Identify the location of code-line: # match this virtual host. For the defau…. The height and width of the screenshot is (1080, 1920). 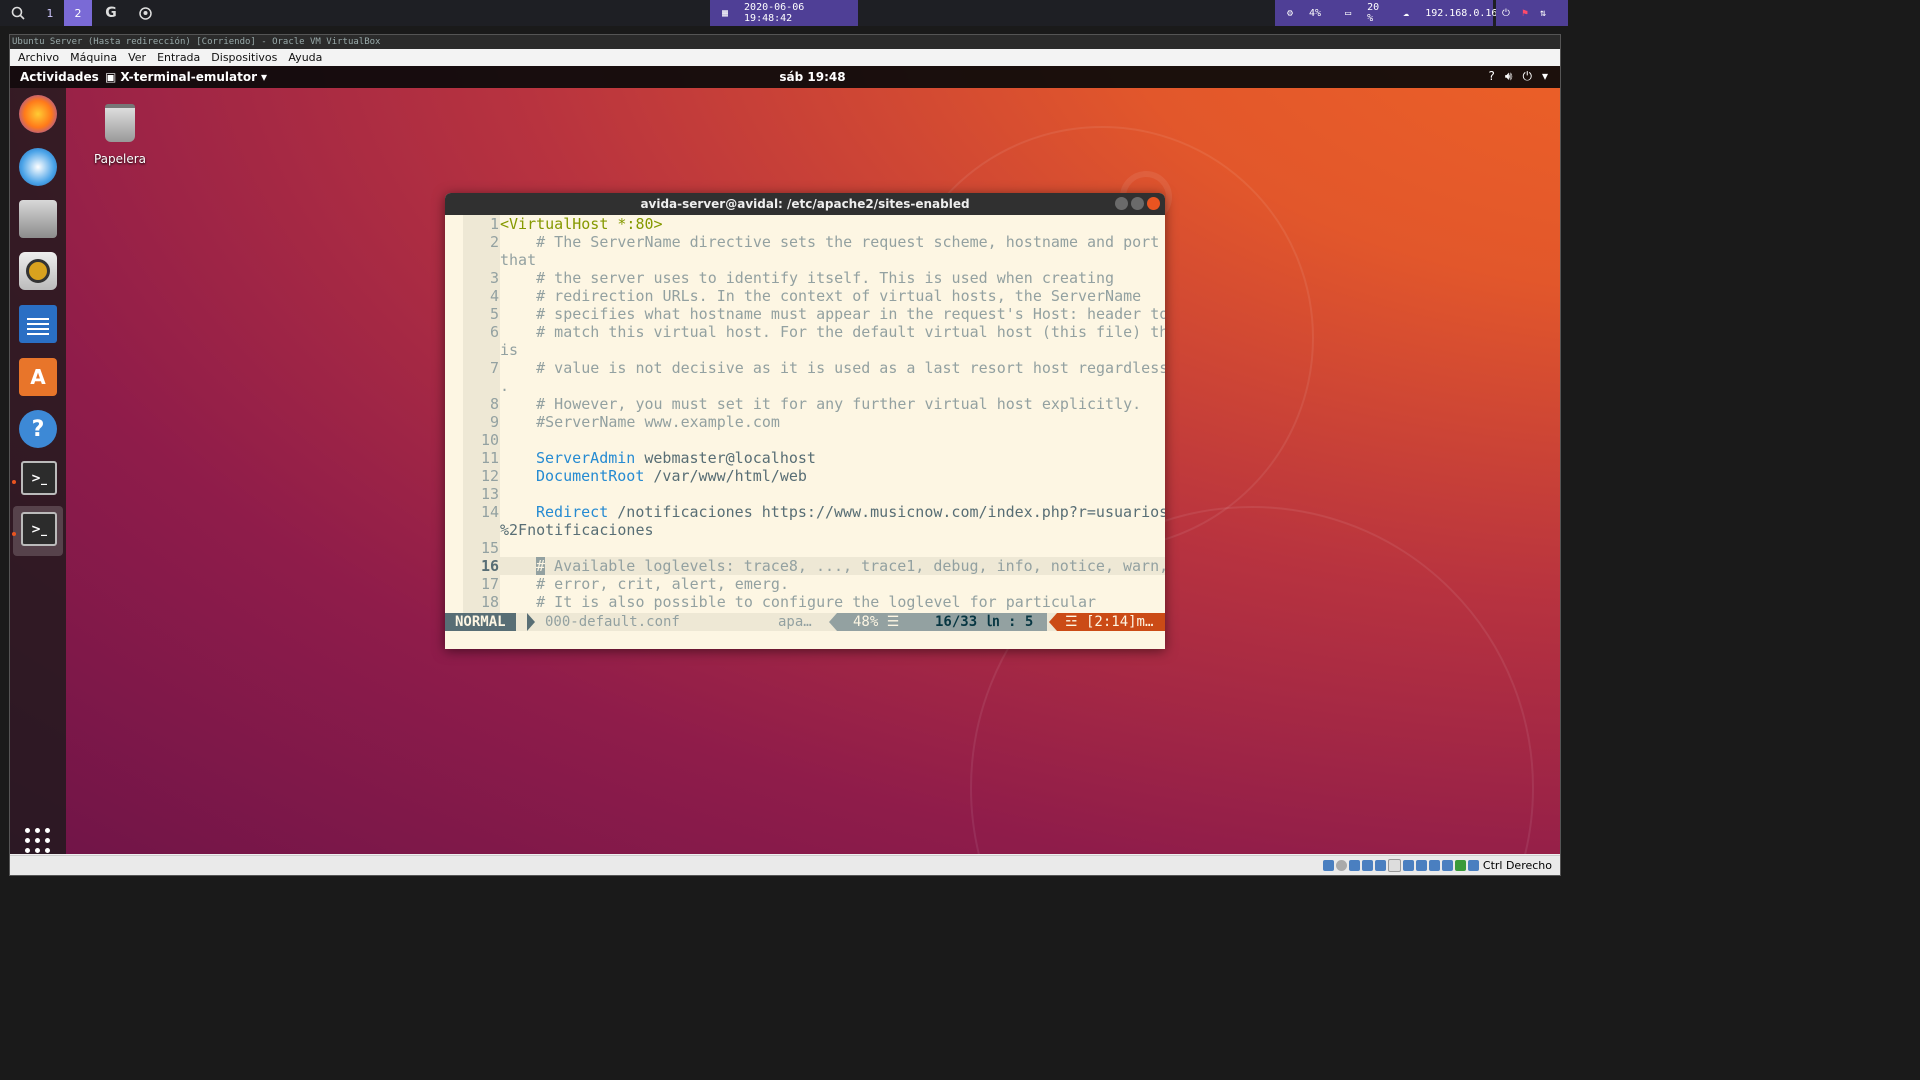
(832, 332).